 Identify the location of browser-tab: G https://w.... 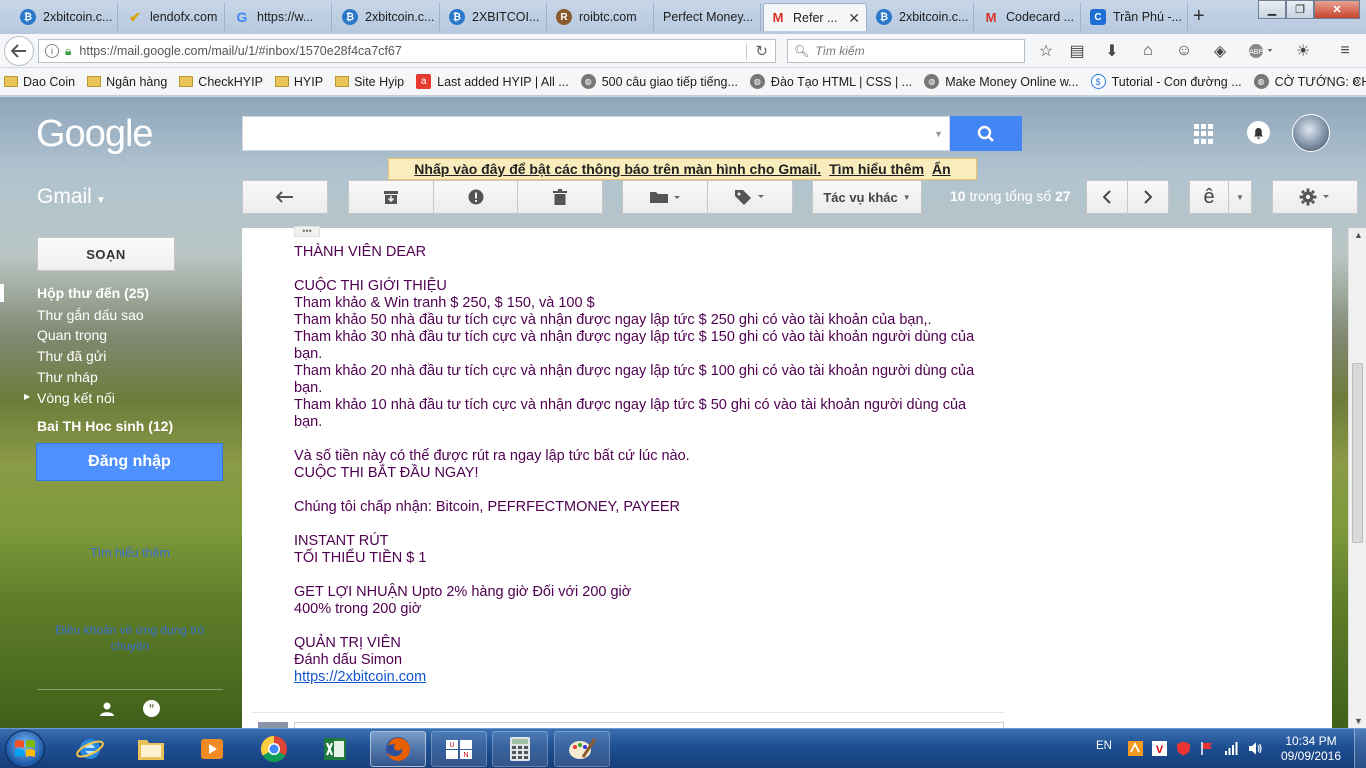
(280, 17).